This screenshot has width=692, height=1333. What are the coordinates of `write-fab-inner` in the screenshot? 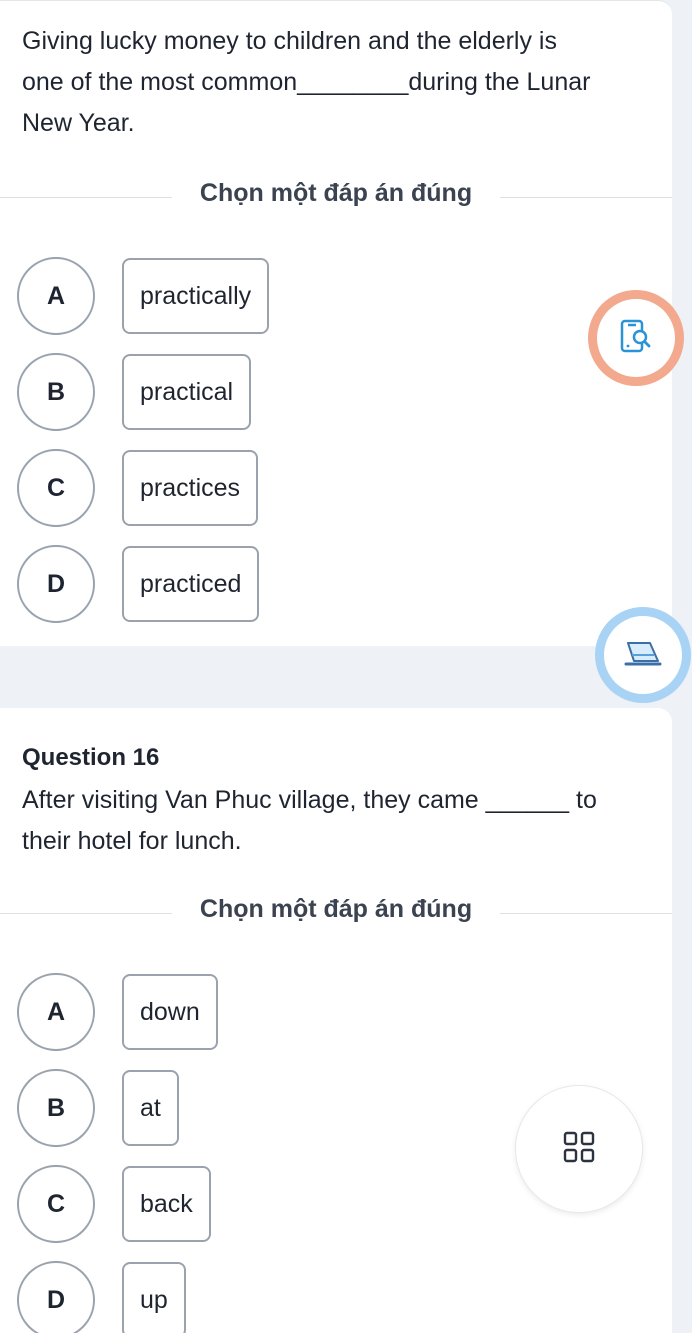 It's located at (643, 655).